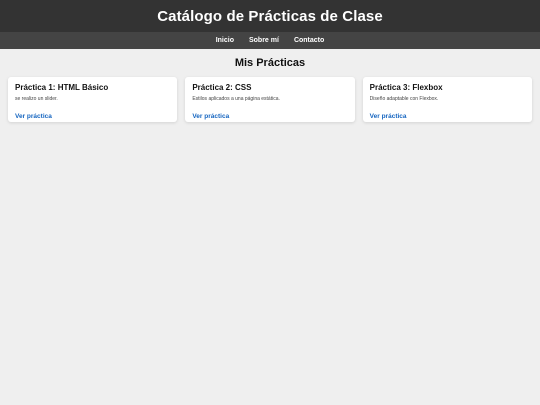  I want to click on site-header: Catálogo de Prácticas de Clase, so click(270, 16).